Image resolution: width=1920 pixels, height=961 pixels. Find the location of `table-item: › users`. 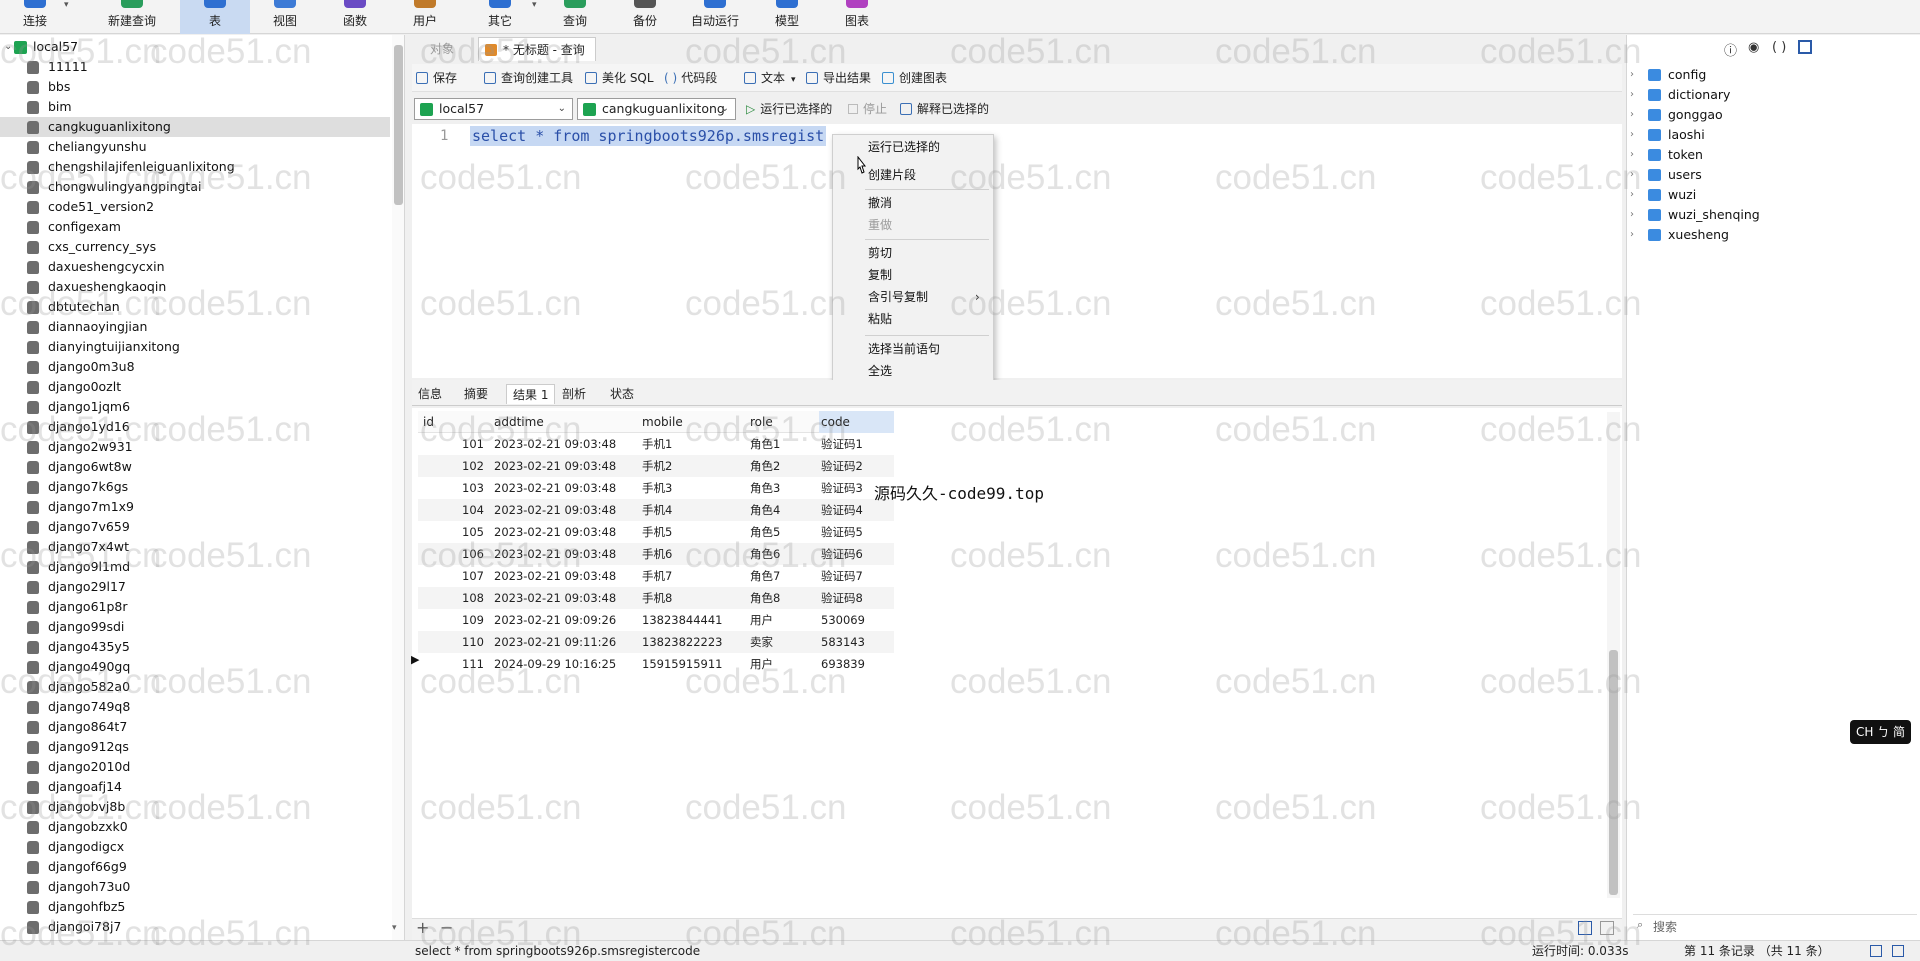

table-item: › users is located at coordinates (1770, 175).